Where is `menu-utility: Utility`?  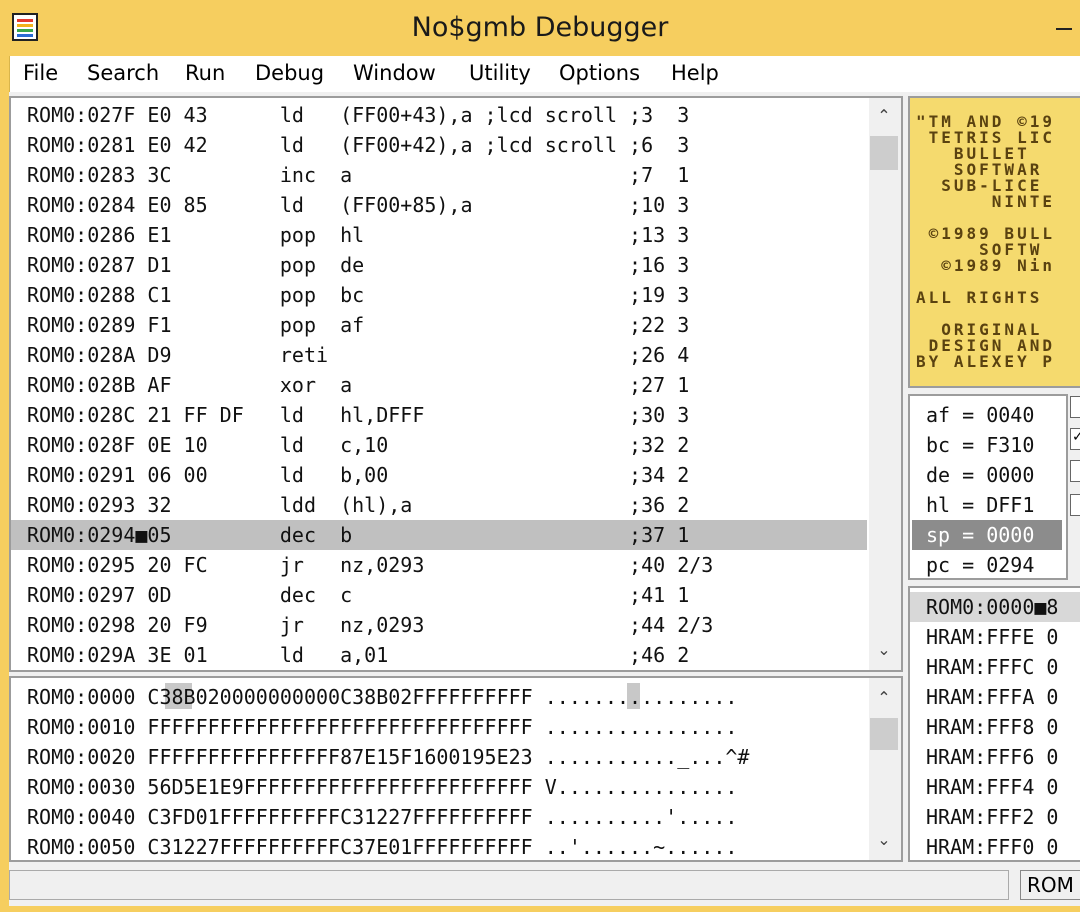 menu-utility: Utility is located at coordinates (500, 73).